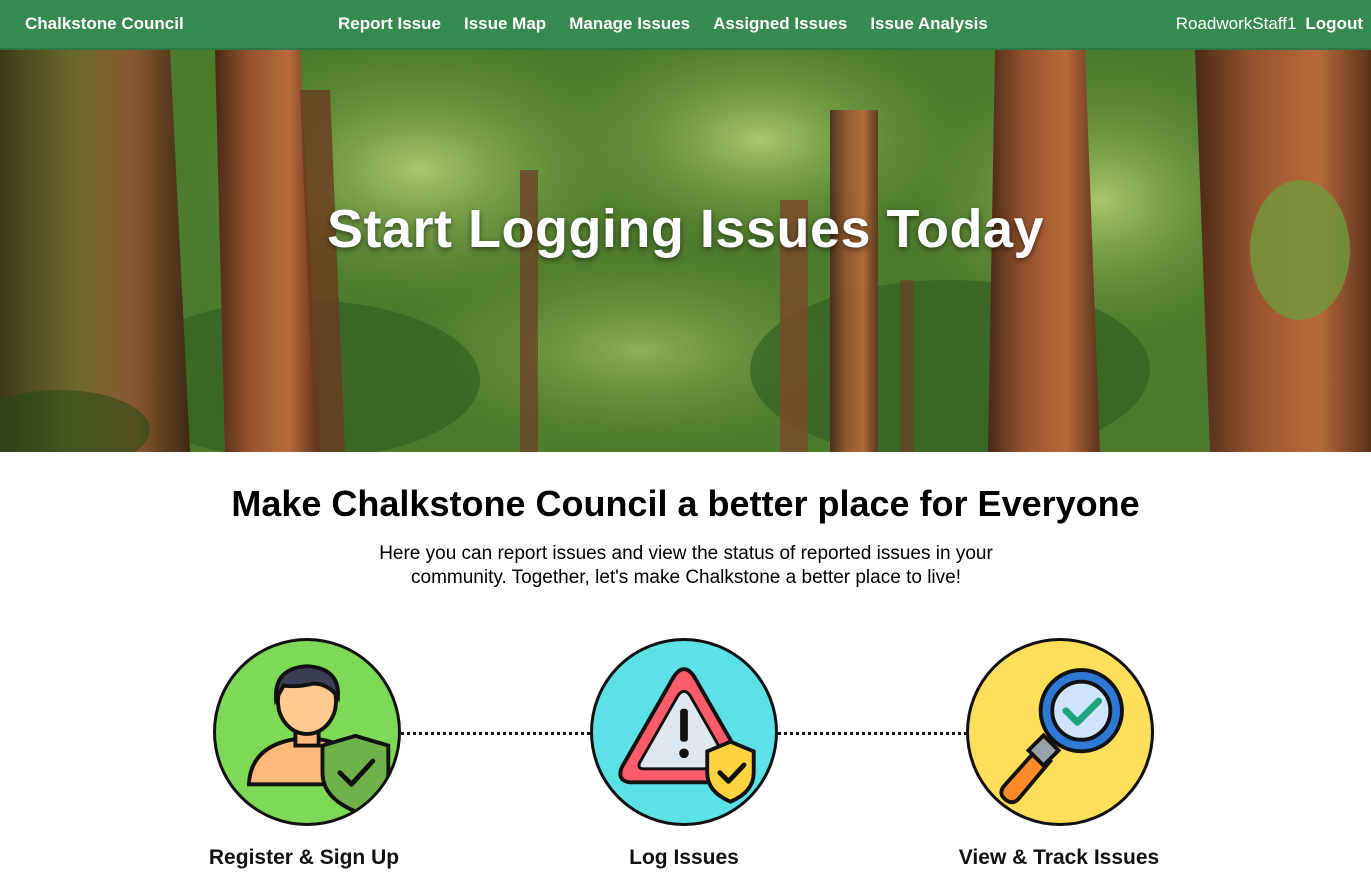 The height and width of the screenshot is (895, 1371). What do you see at coordinates (104, 24) in the screenshot?
I see `brand-link: Chalkstone Council` at bounding box center [104, 24].